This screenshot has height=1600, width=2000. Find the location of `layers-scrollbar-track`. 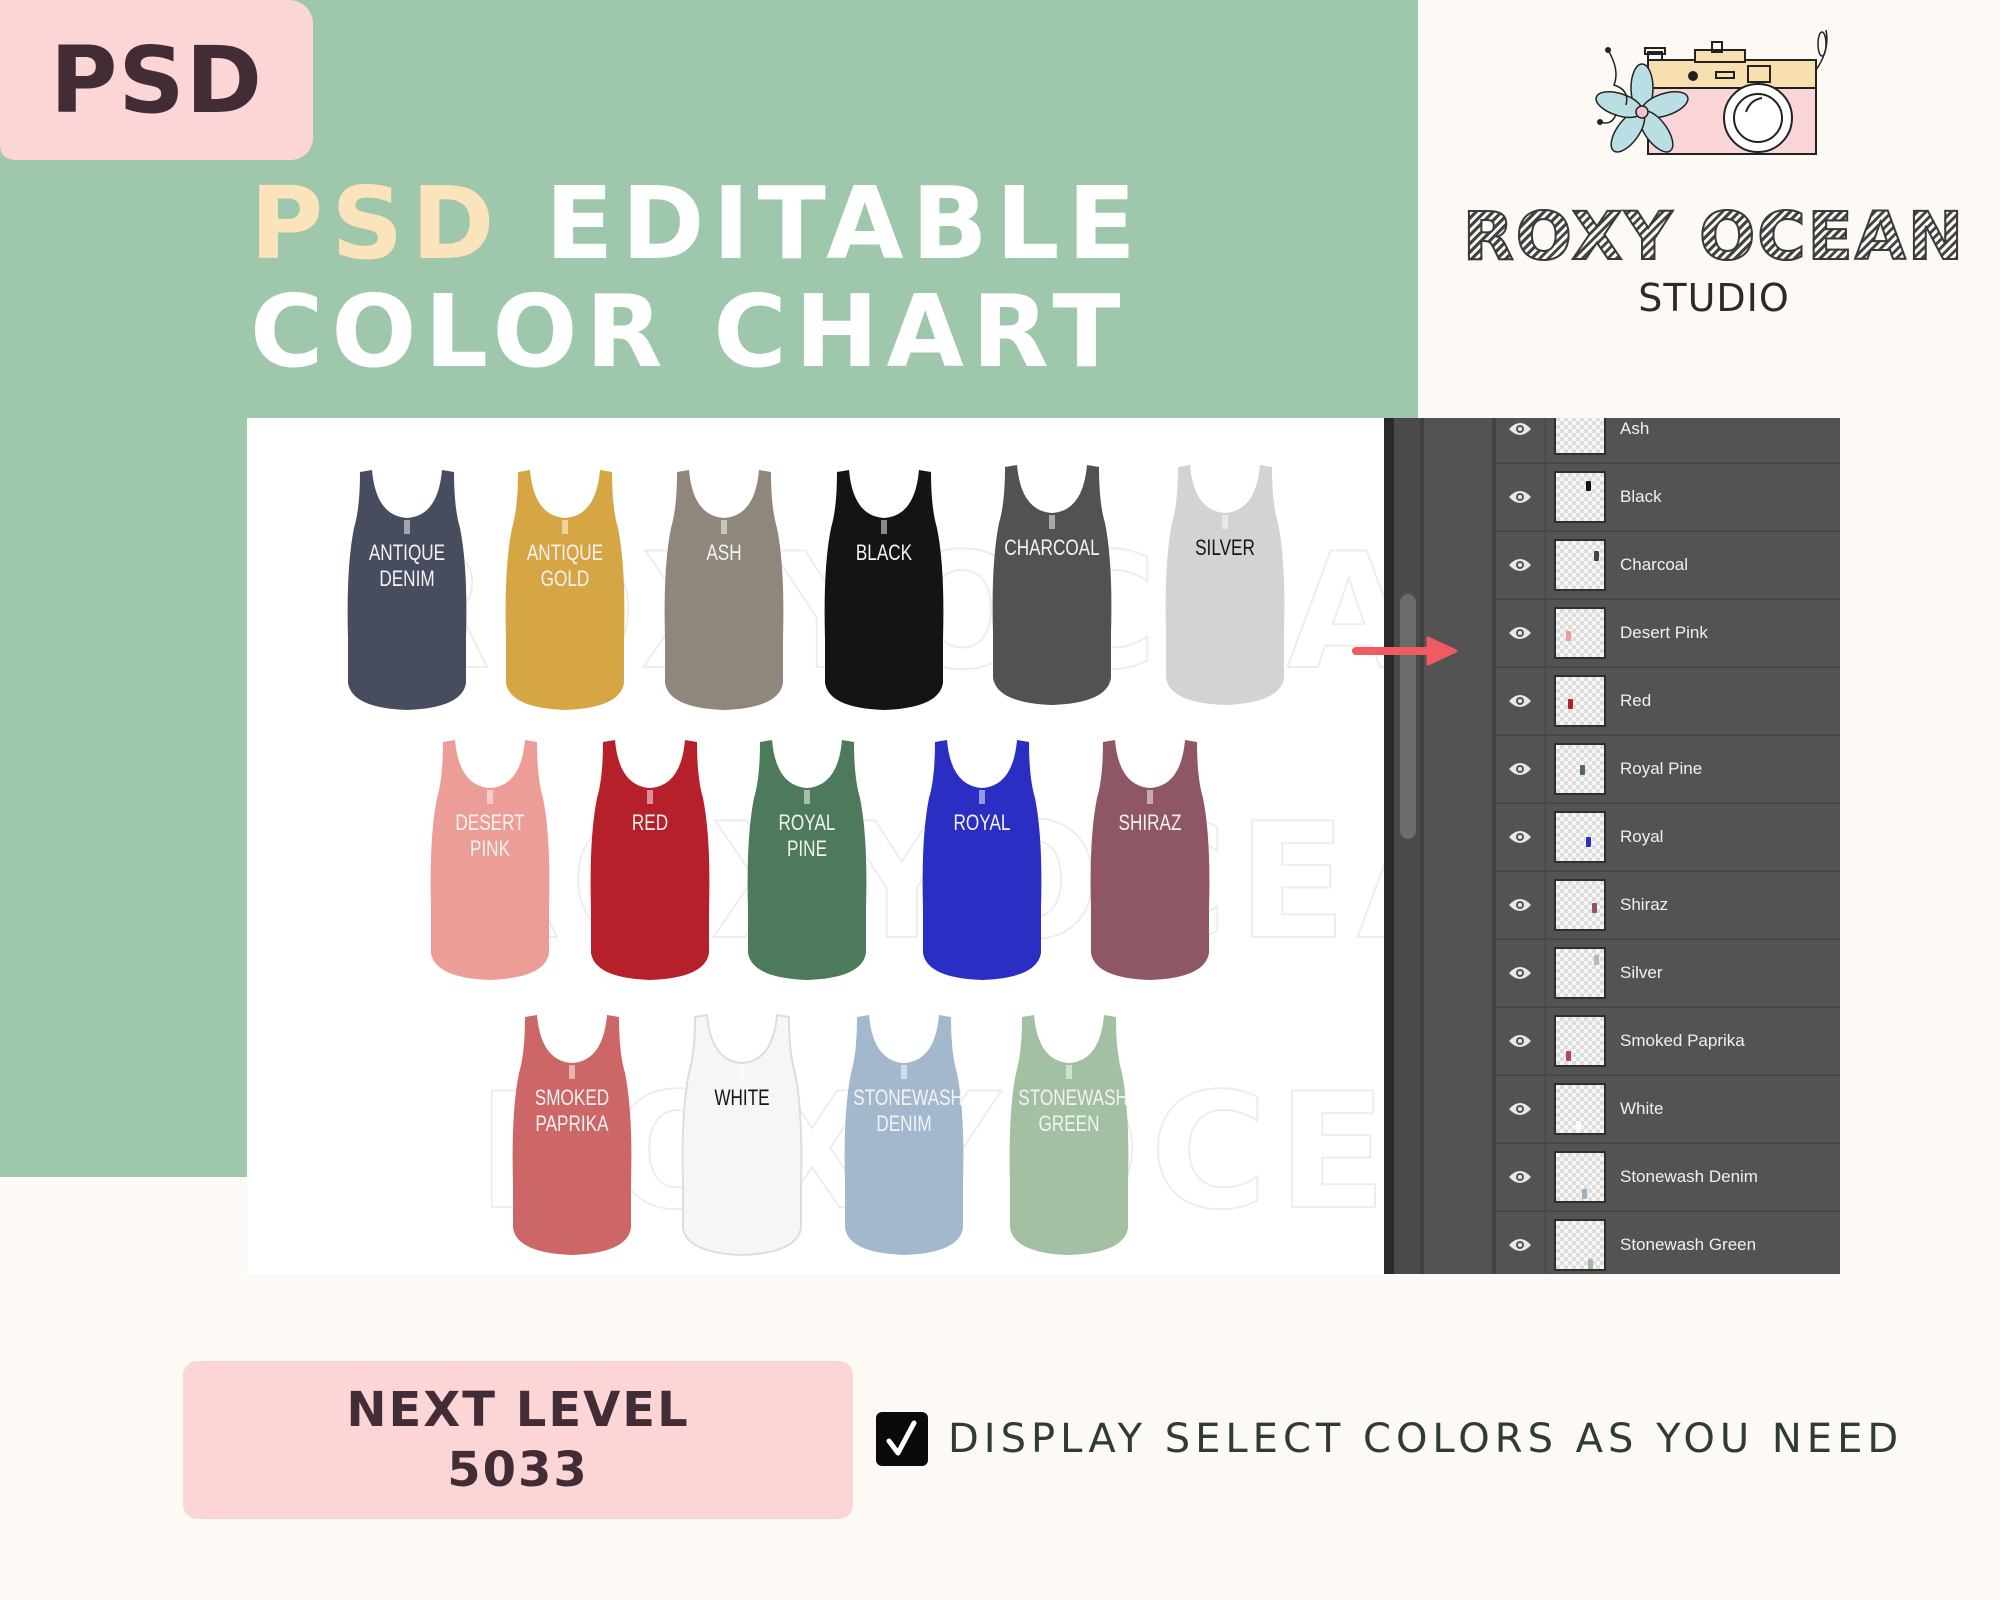

layers-scrollbar-track is located at coordinates (1409, 846).